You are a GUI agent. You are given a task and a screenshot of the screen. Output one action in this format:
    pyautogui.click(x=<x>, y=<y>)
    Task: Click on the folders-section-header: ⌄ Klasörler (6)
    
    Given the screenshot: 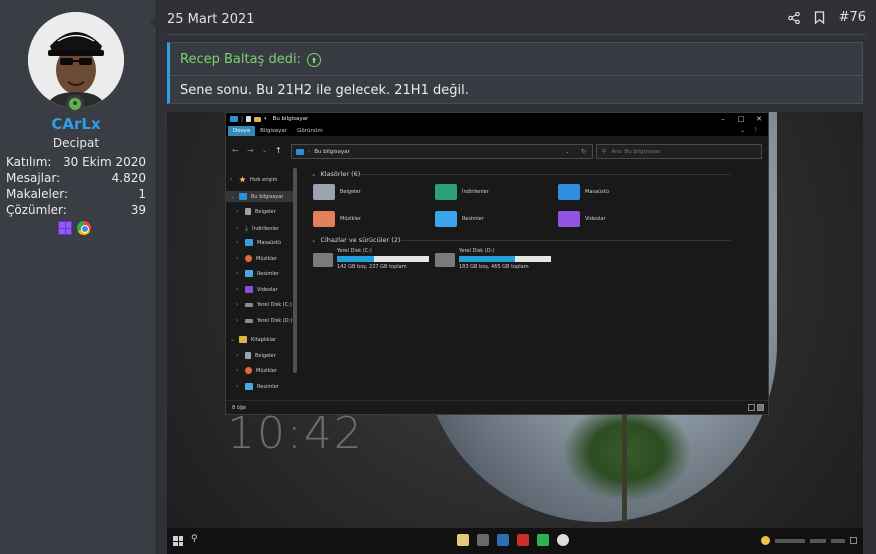 What is the action you would take?
    pyautogui.click(x=521, y=174)
    